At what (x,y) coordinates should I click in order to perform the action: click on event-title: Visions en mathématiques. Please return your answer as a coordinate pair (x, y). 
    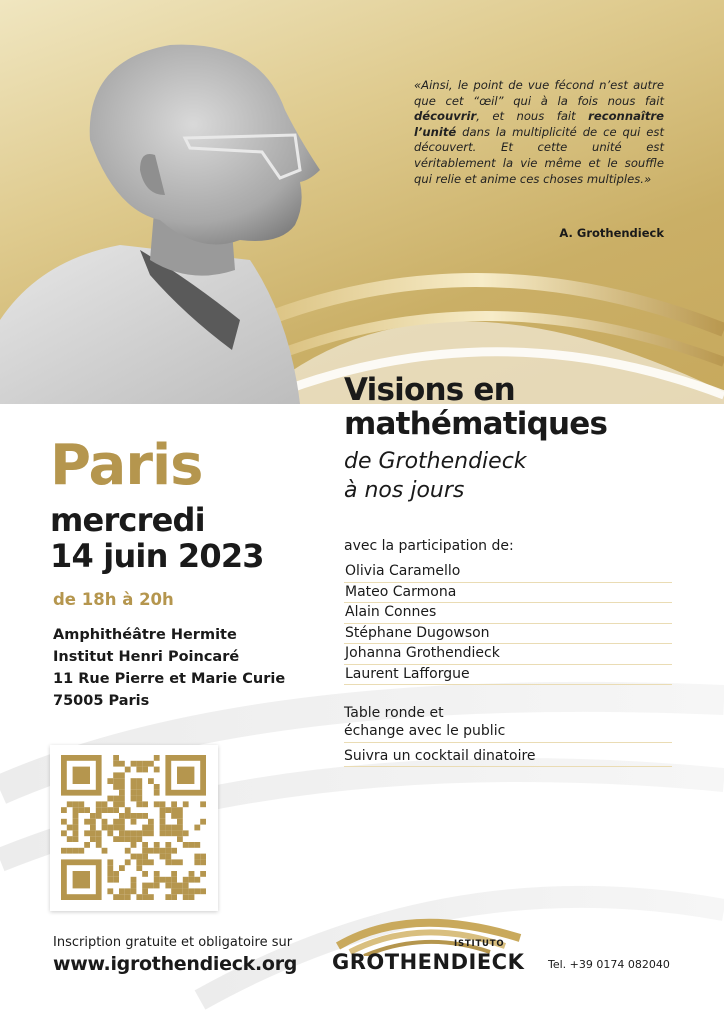
    Looking at the image, I should click on (476, 407).